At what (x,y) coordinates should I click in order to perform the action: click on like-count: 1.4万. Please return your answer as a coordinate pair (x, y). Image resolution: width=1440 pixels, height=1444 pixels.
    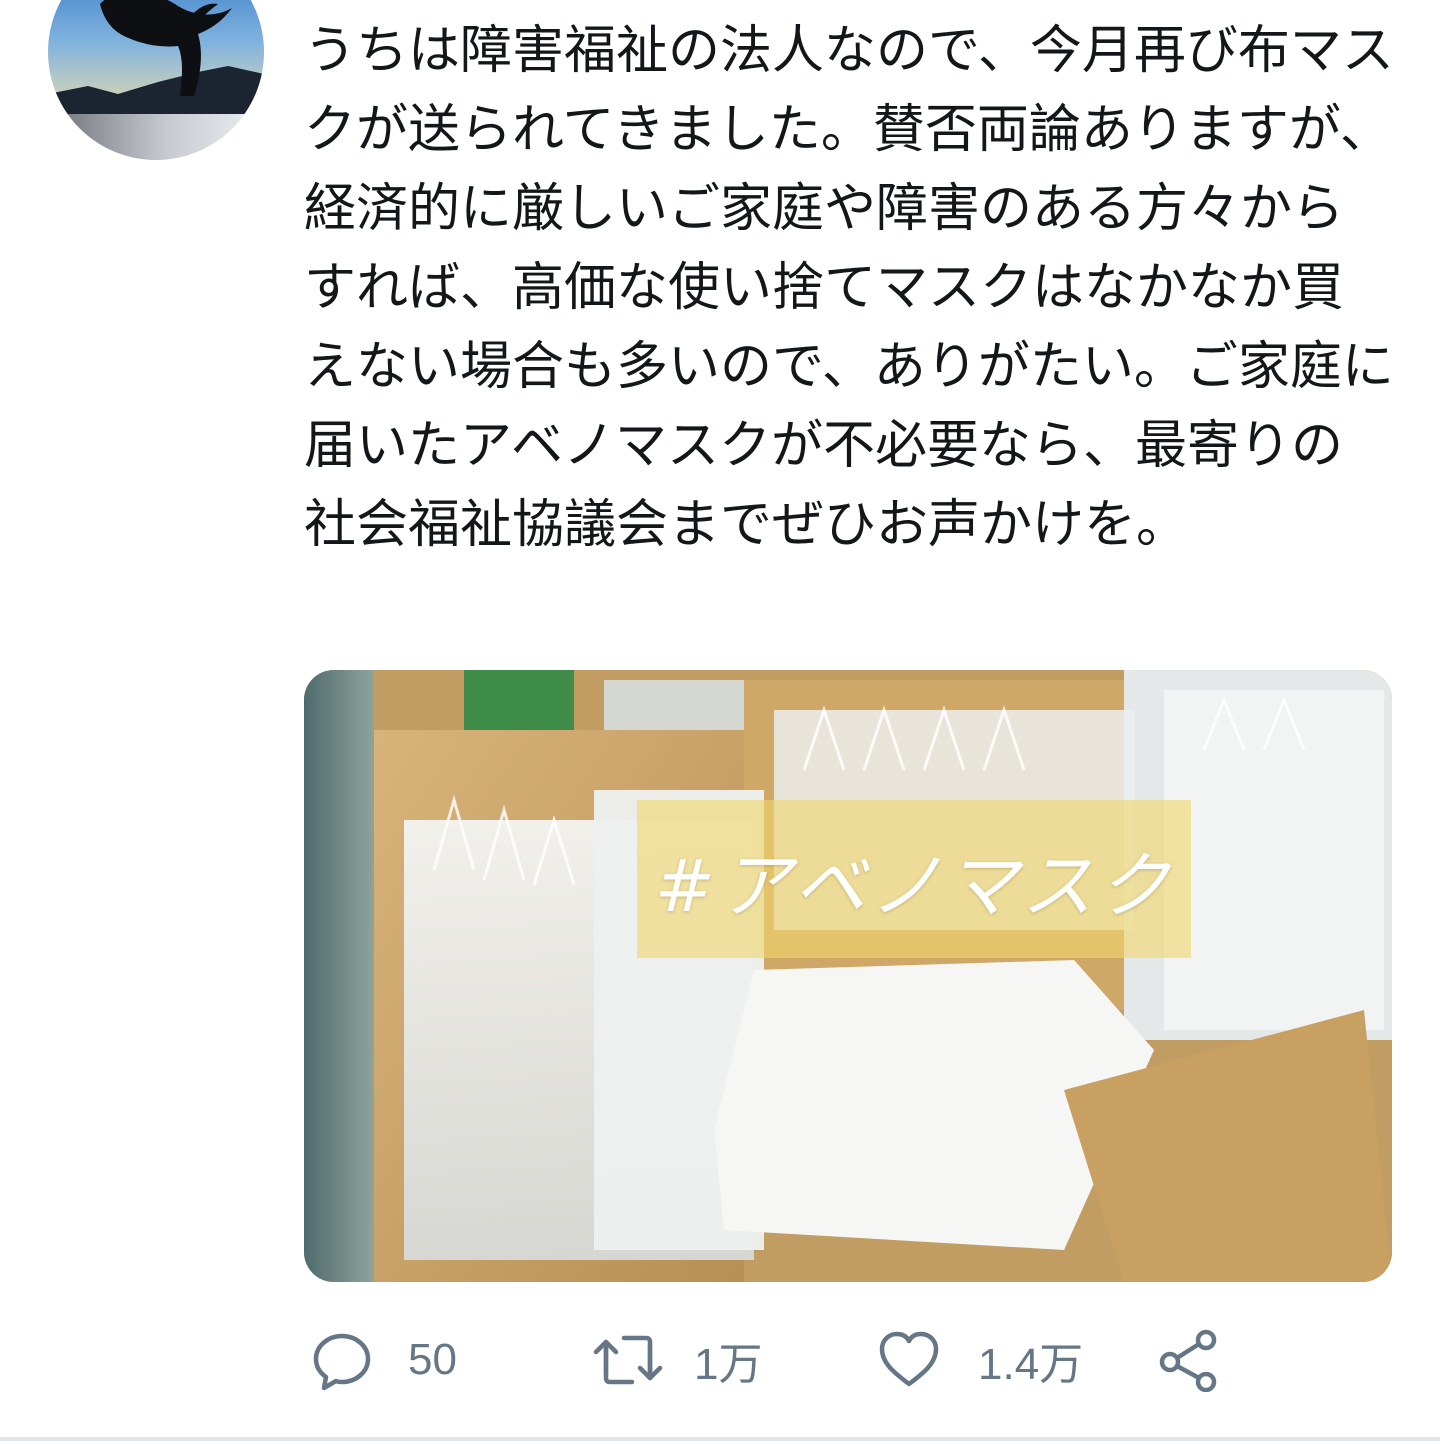
    Looking at the image, I should click on (1031, 1364).